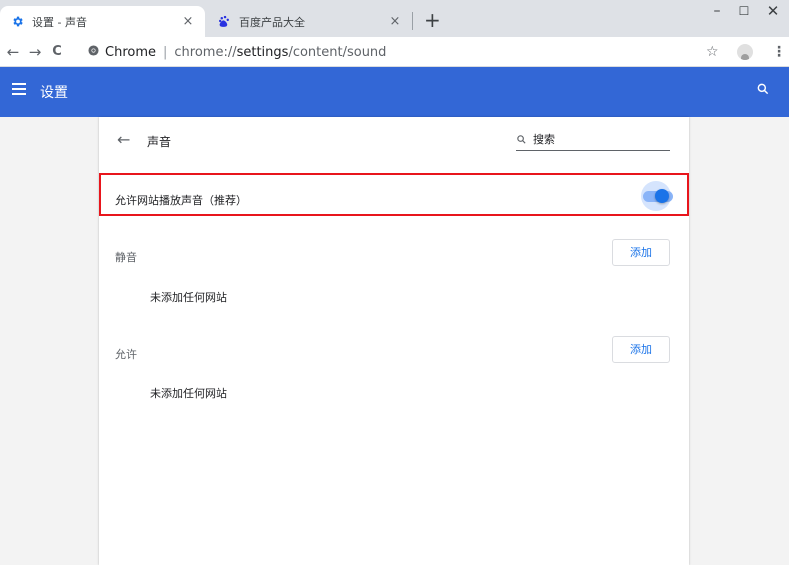 The height and width of the screenshot is (565, 789). What do you see at coordinates (126, 354) in the screenshot?
I see `allow-section-label: 允许` at bounding box center [126, 354].